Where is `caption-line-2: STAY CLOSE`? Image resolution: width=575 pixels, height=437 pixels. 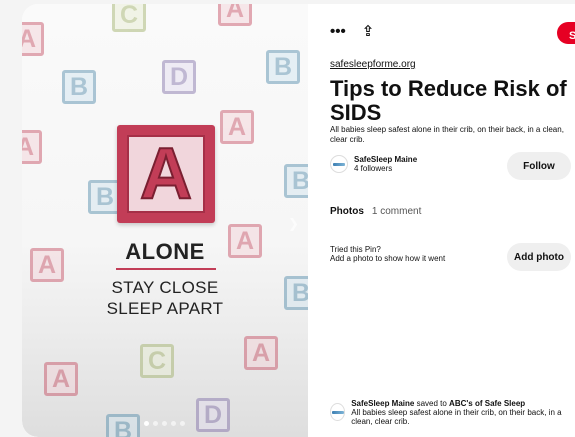
caption-line-2: STAY CLOSE is located at coordinates (165, 287).